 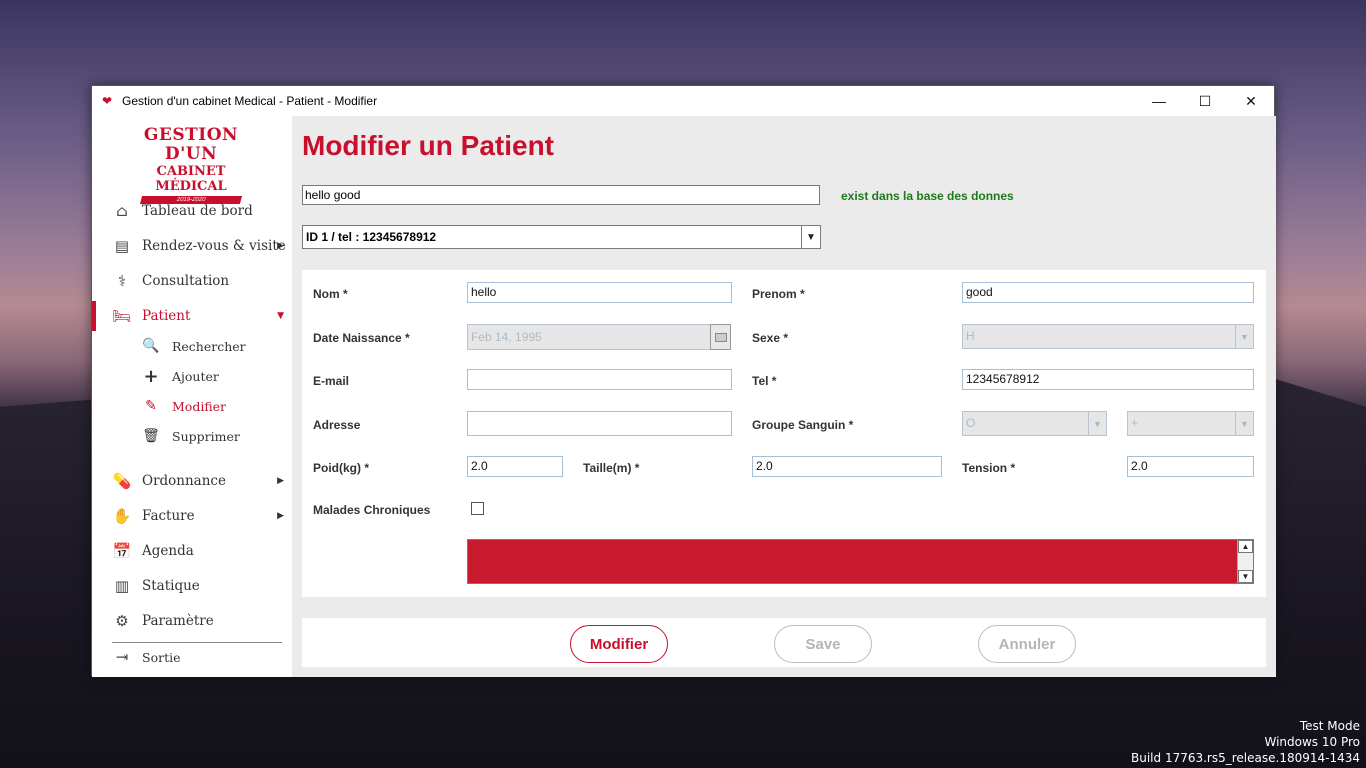 What do you see at coordinates (186, 281) in the screenshot?
I see `sidebar-item-label: Consultation` at bounding box center [186, 281].